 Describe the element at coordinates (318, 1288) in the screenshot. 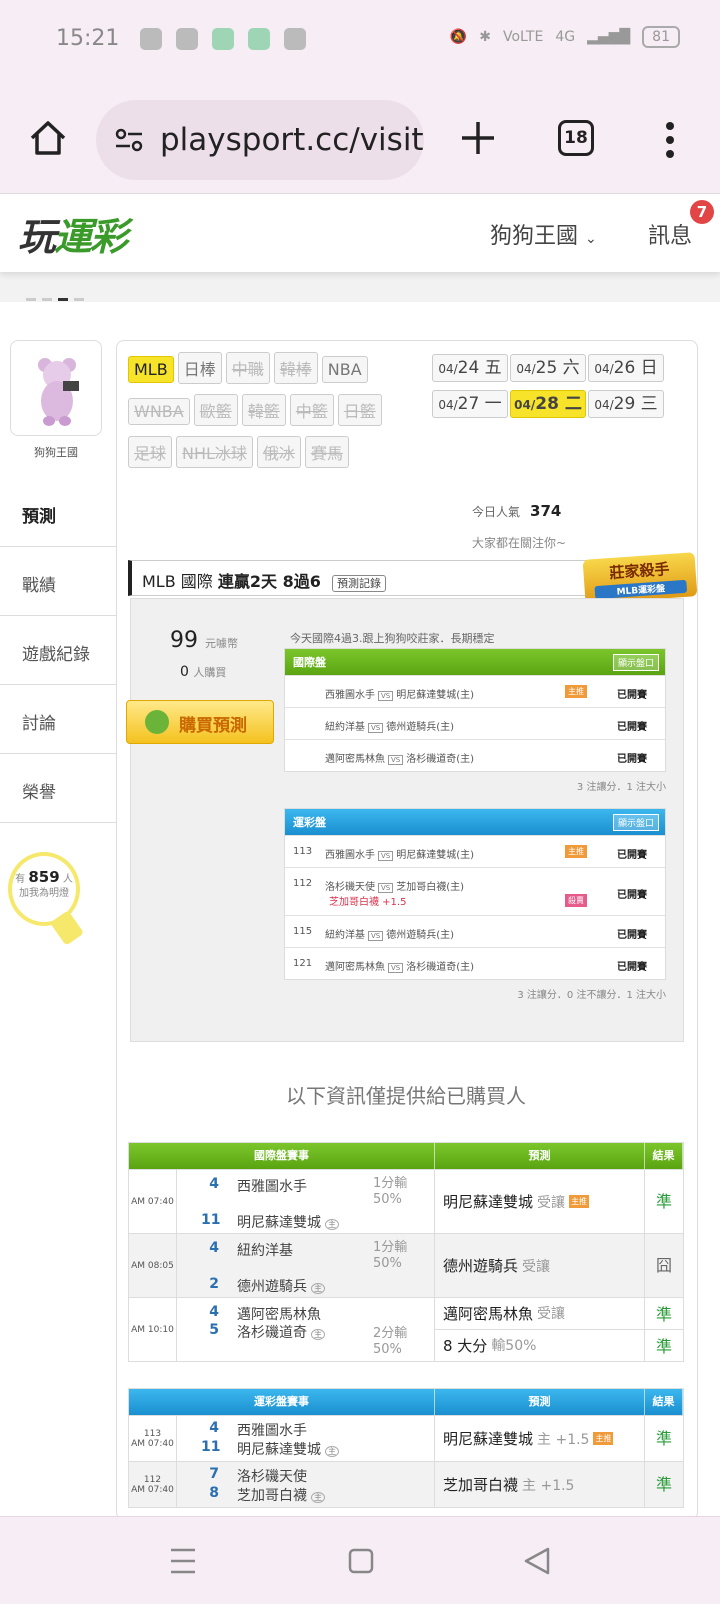

I see `home-icon: 主` at that location.